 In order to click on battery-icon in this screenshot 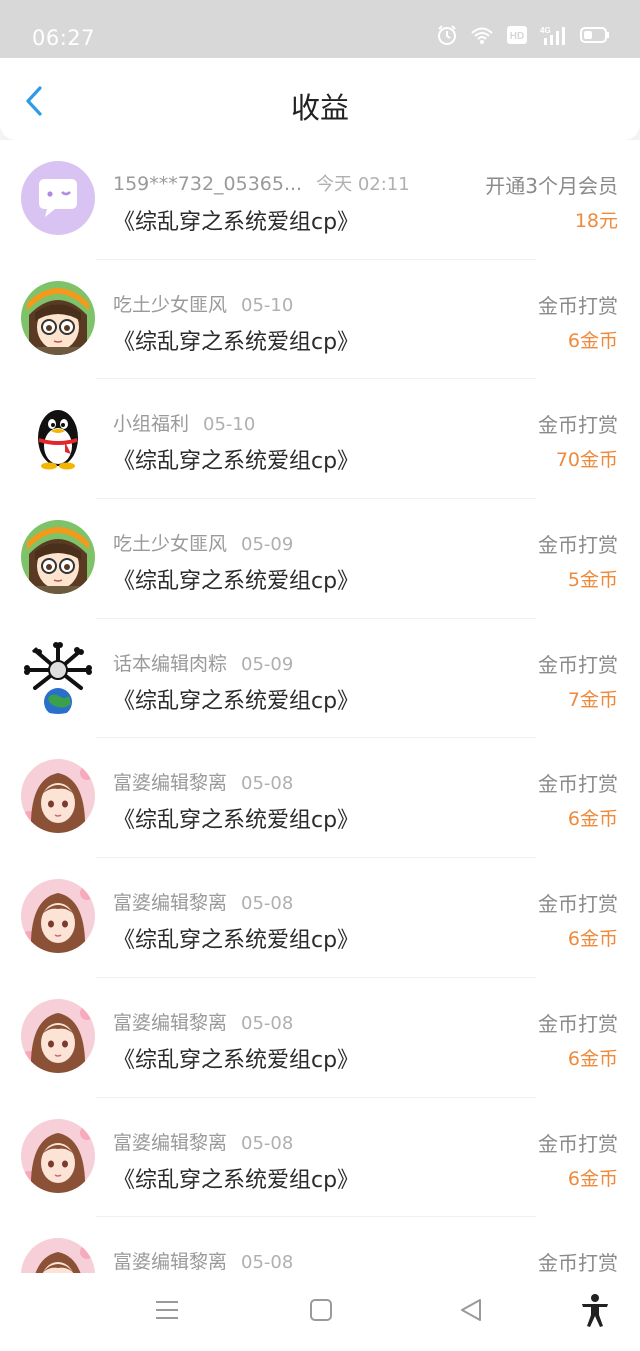, I will do `click(594, 35)`.